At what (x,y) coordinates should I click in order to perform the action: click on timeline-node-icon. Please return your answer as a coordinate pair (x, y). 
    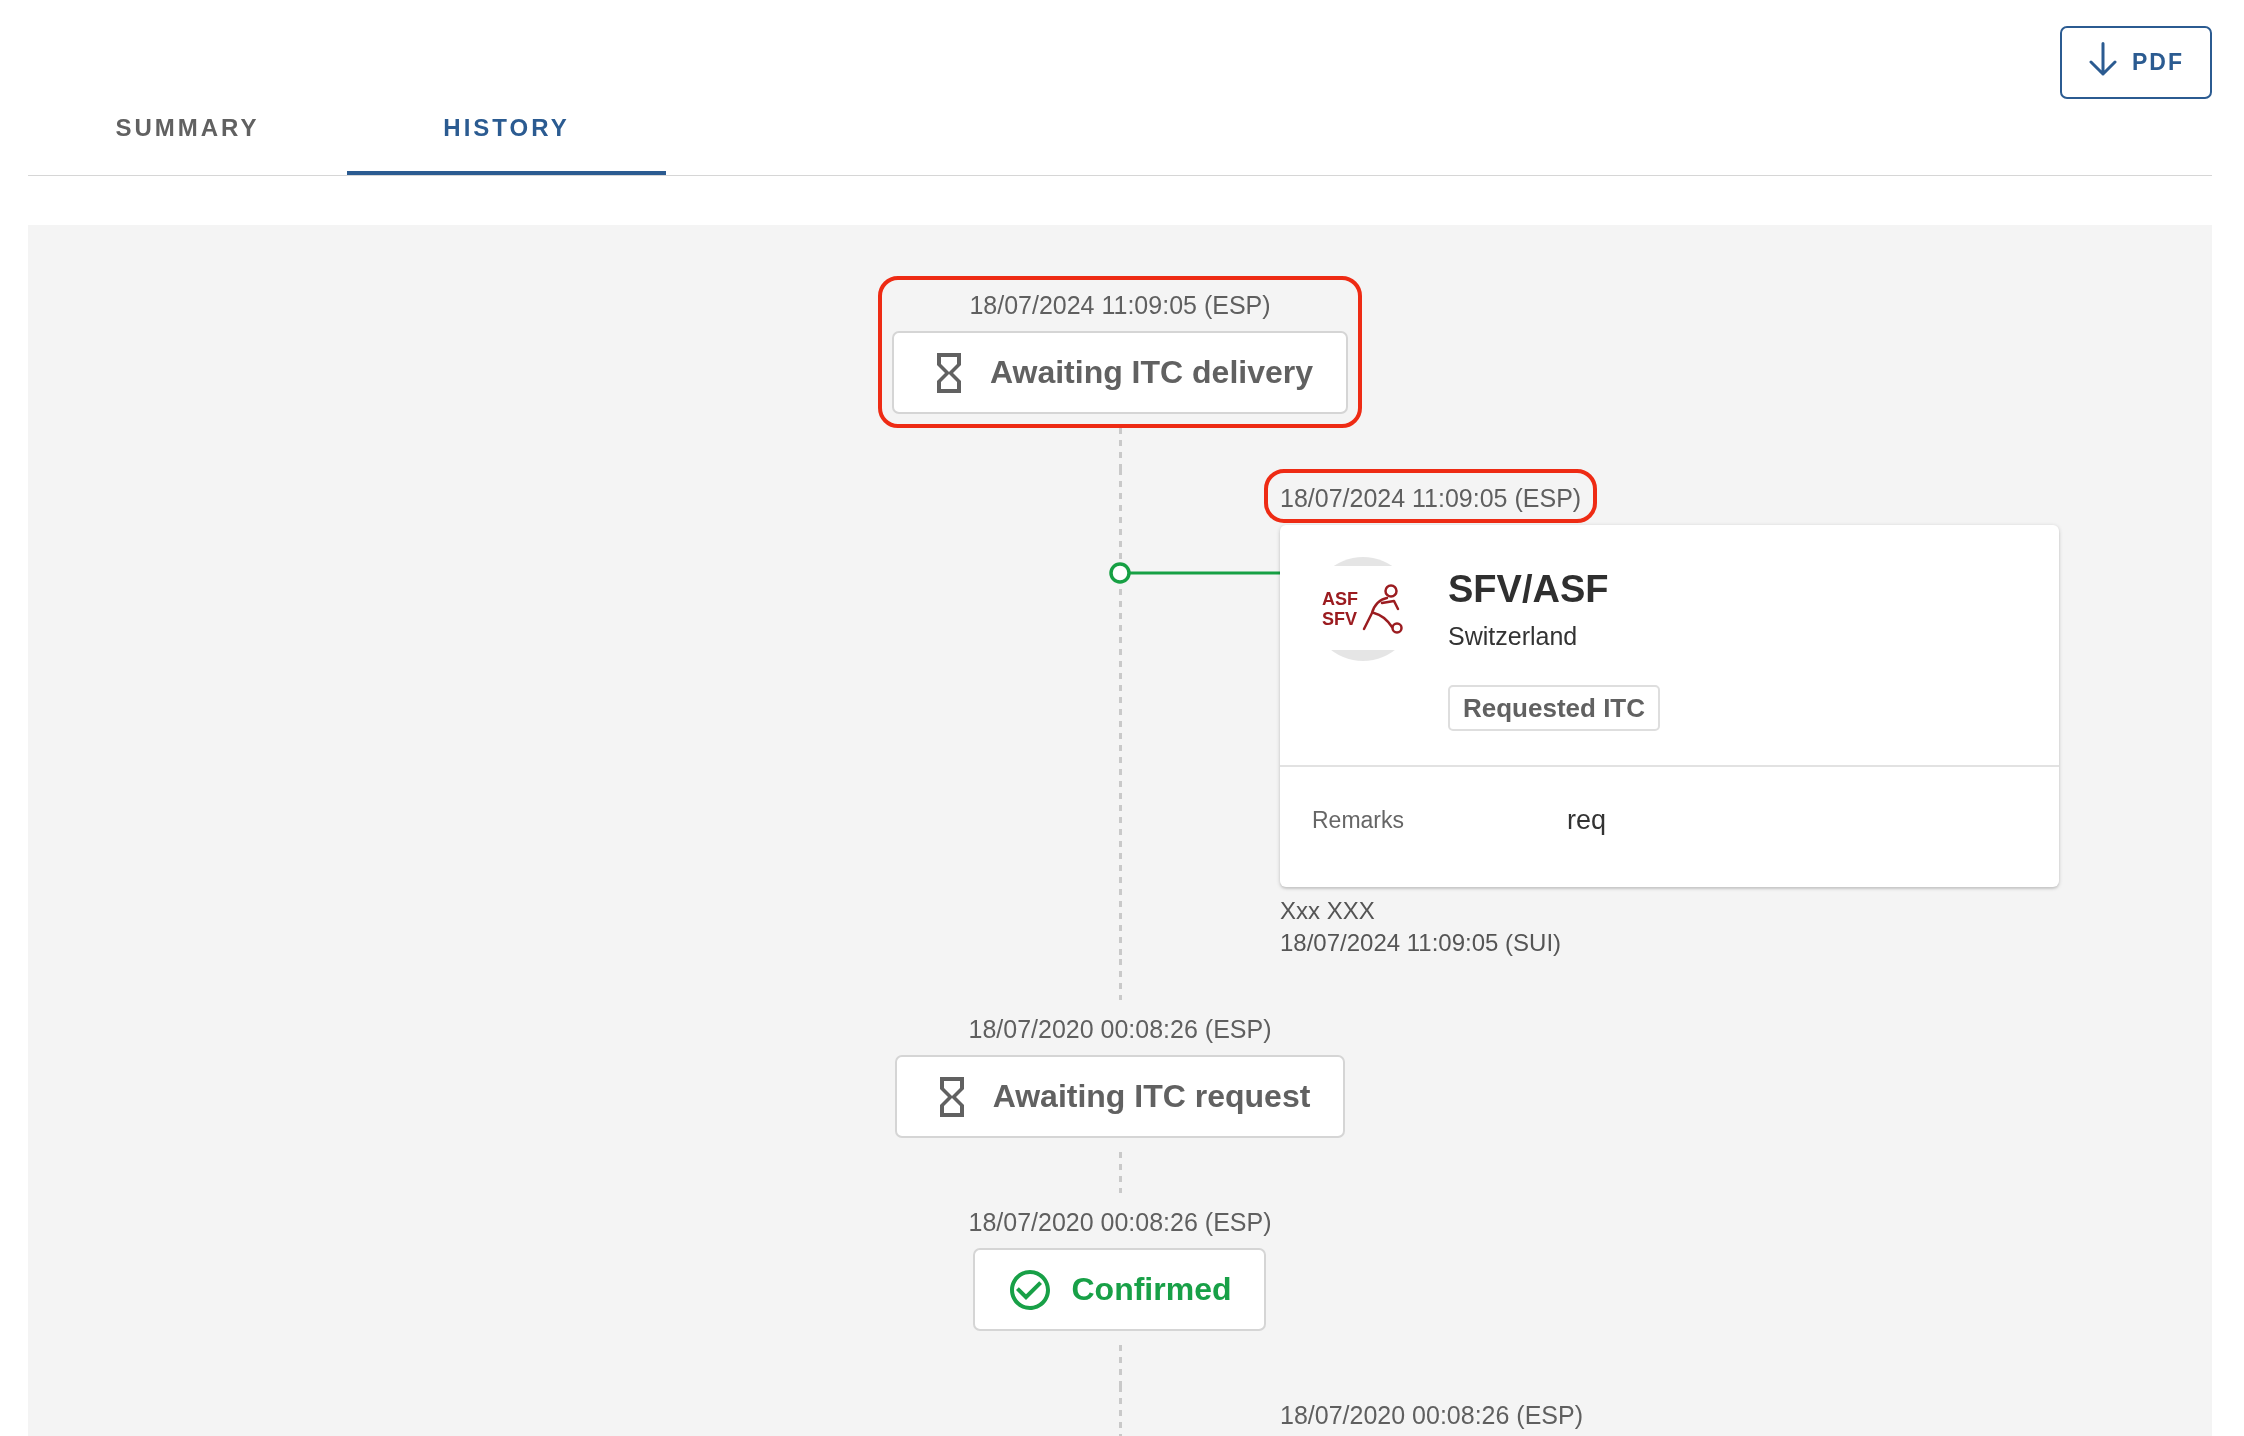
    Looking at the image, I should click on (1120, 573).